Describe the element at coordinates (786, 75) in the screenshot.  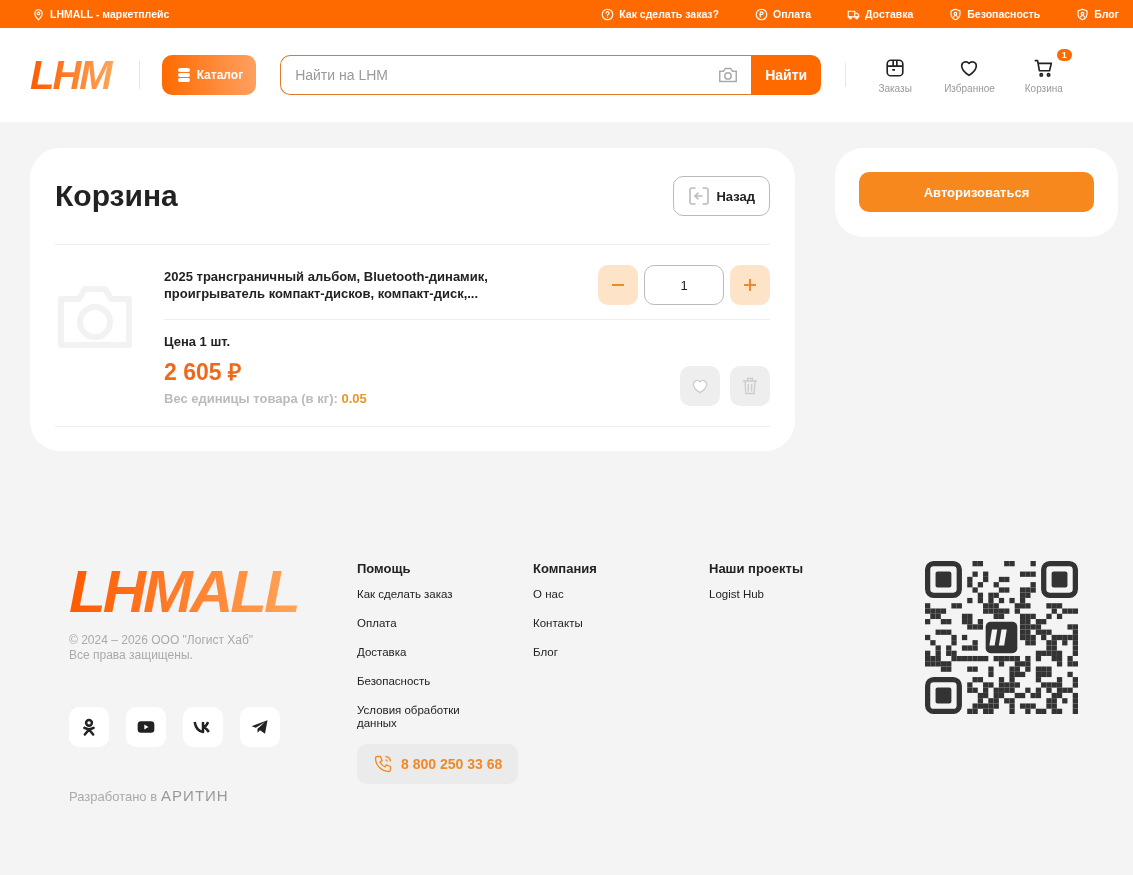
I see `search-button: Найти` at that location.